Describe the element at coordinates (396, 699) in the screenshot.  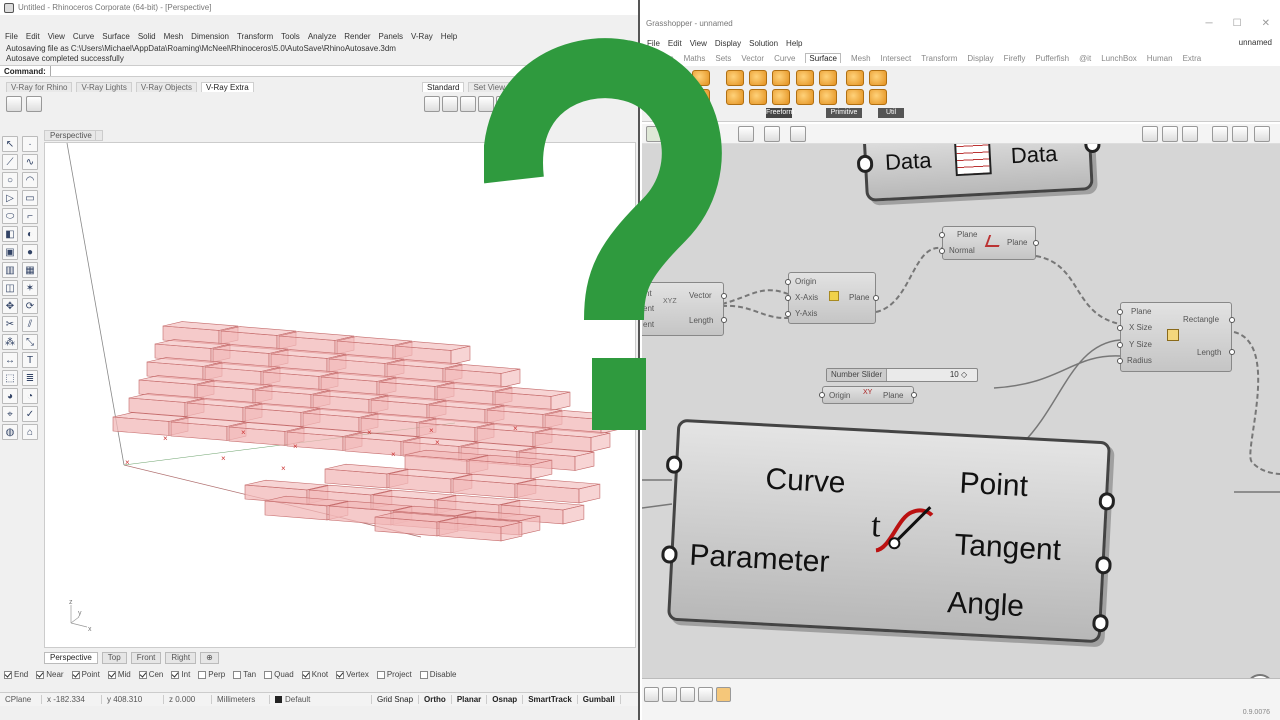
I see `grid-snap-button: Grid Snap` at that location.